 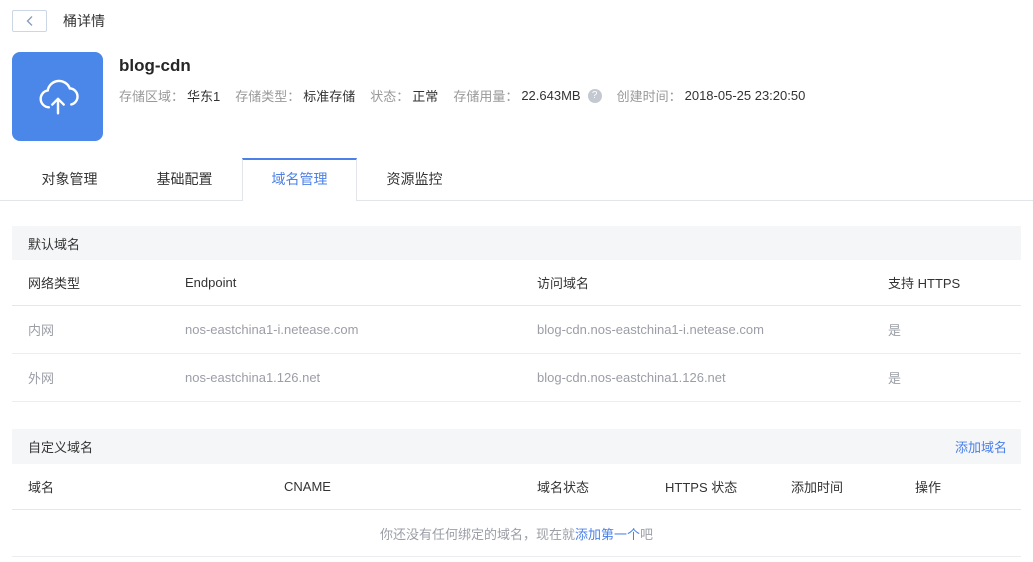 What do you see at coordinates (516, 283) in the screenshot?
I see `default-domain-table-header: 网络类型 Endpoint 访问域名 支持 HTTPS` at bounding box center [516, 283].